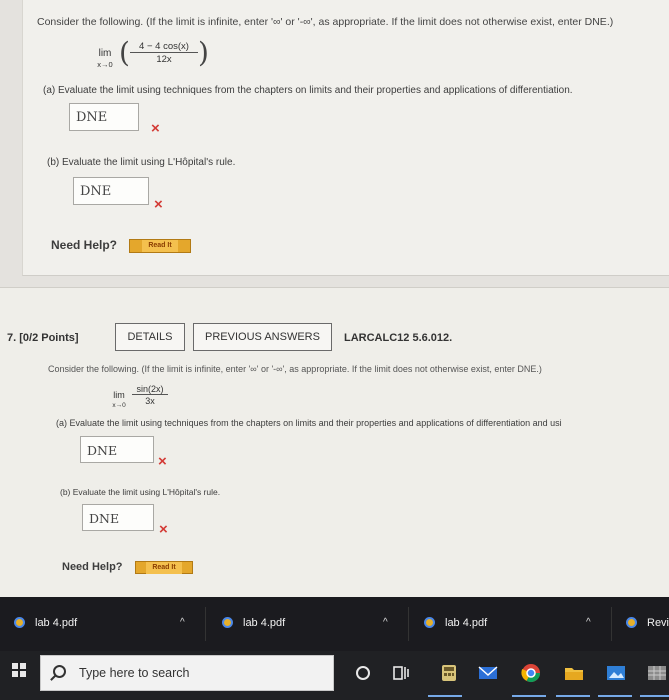 Image resolution: width=669 pixels, height=700 pixels. What do you see at coordinates (657, 673) in the screenshot?
I see `app-grid-icon` at bounding box center [657, 673].